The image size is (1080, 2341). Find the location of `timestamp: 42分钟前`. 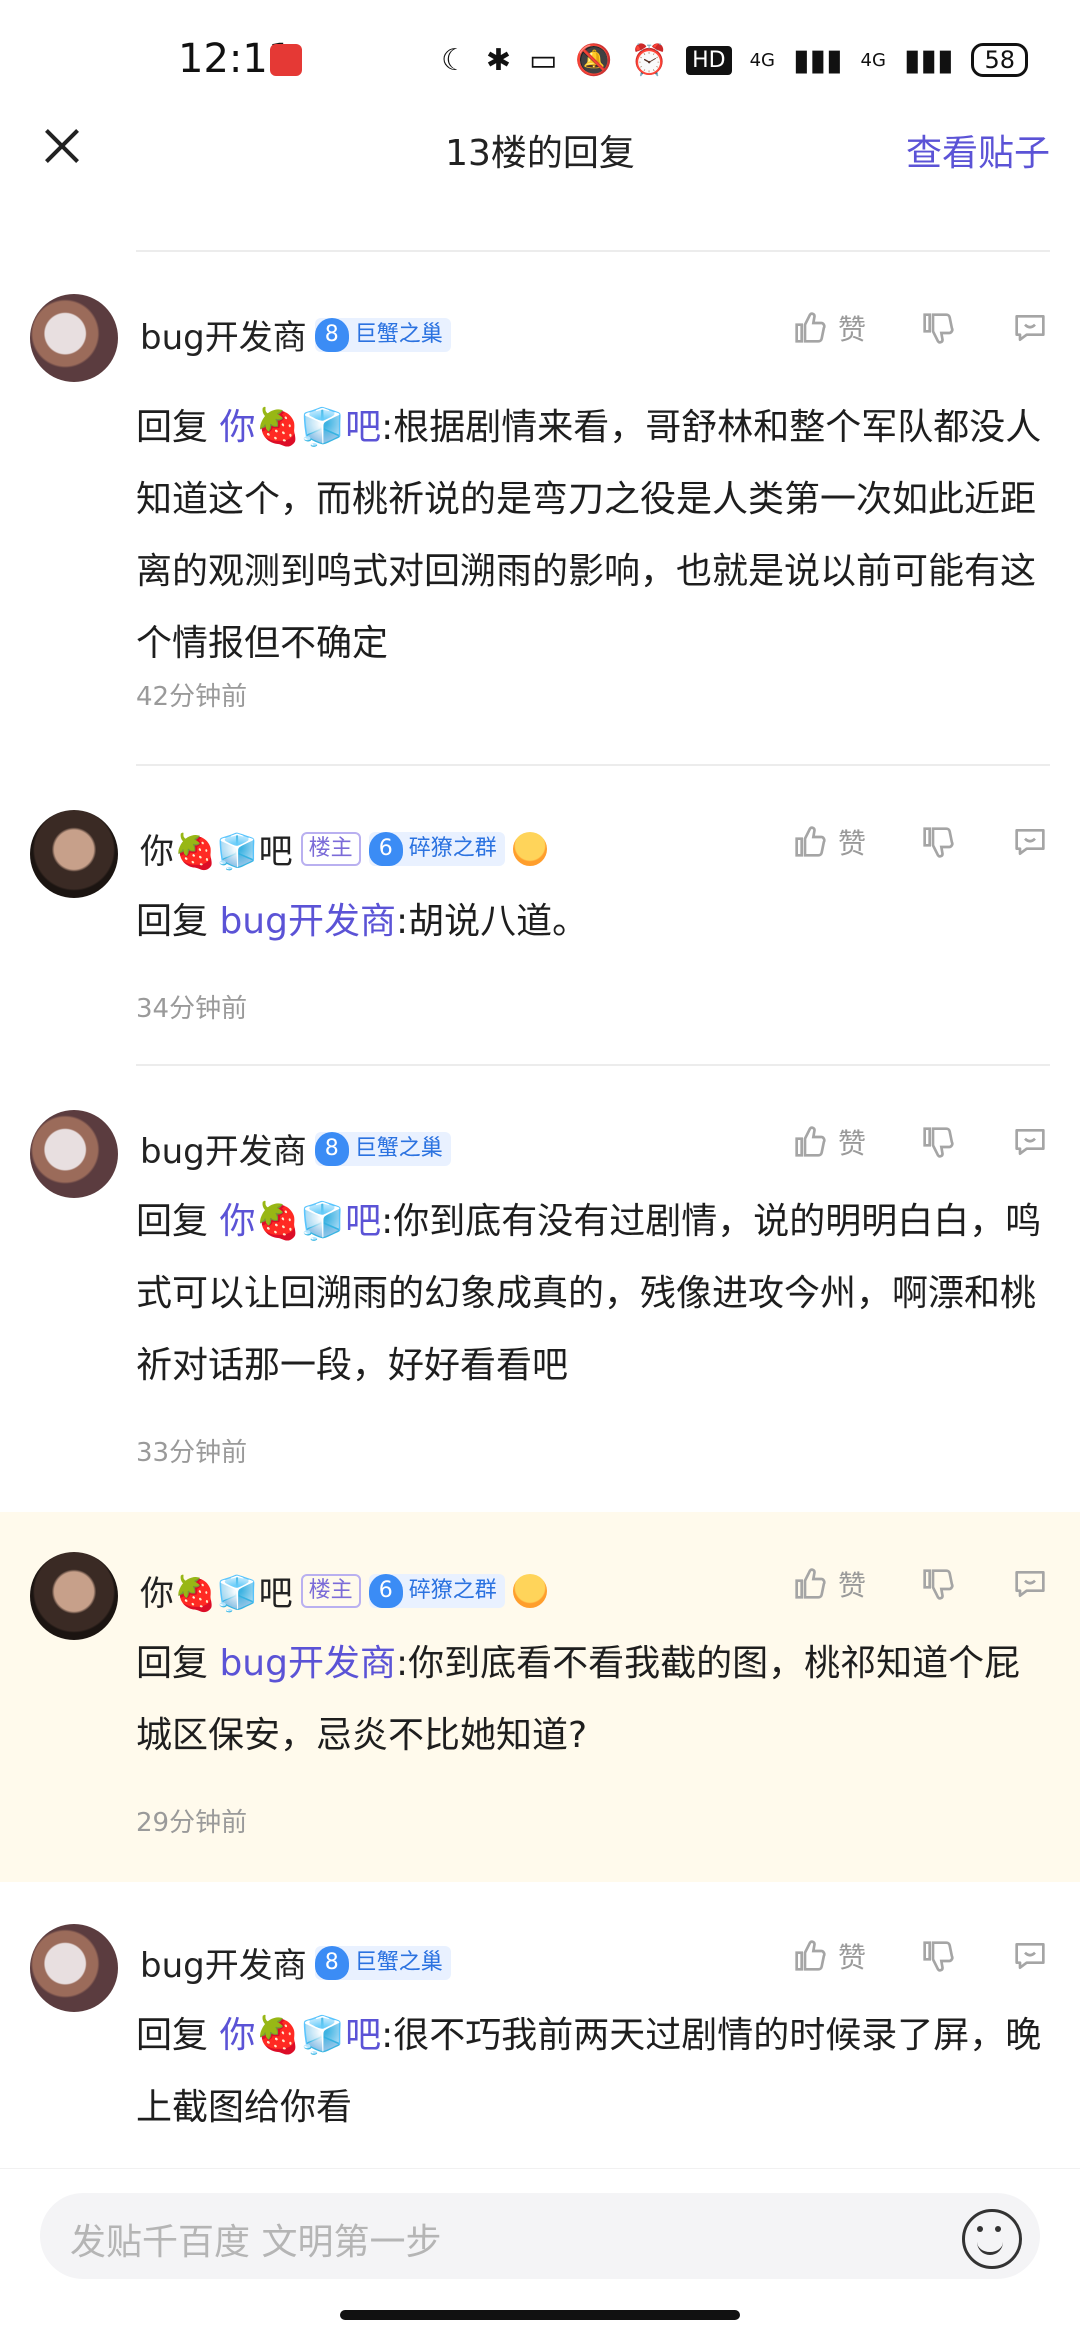

timestamp: 42分钟前 is located at coordinates (192, 697).